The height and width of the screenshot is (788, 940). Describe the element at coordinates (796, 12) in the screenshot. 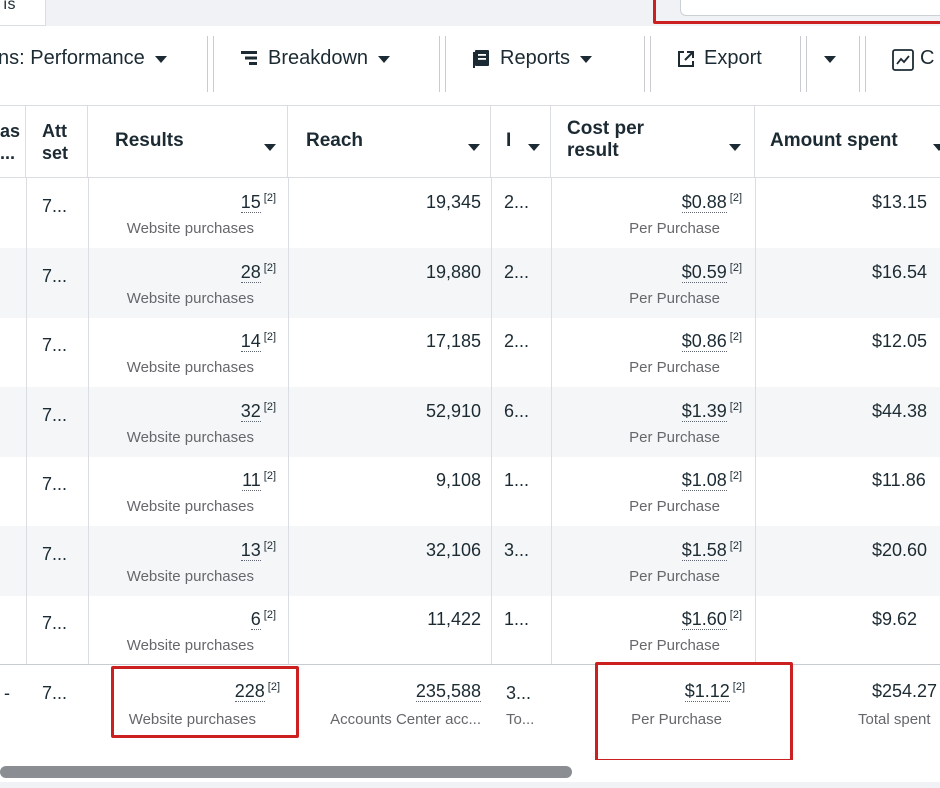

I see `highlight-box-search` at that location.